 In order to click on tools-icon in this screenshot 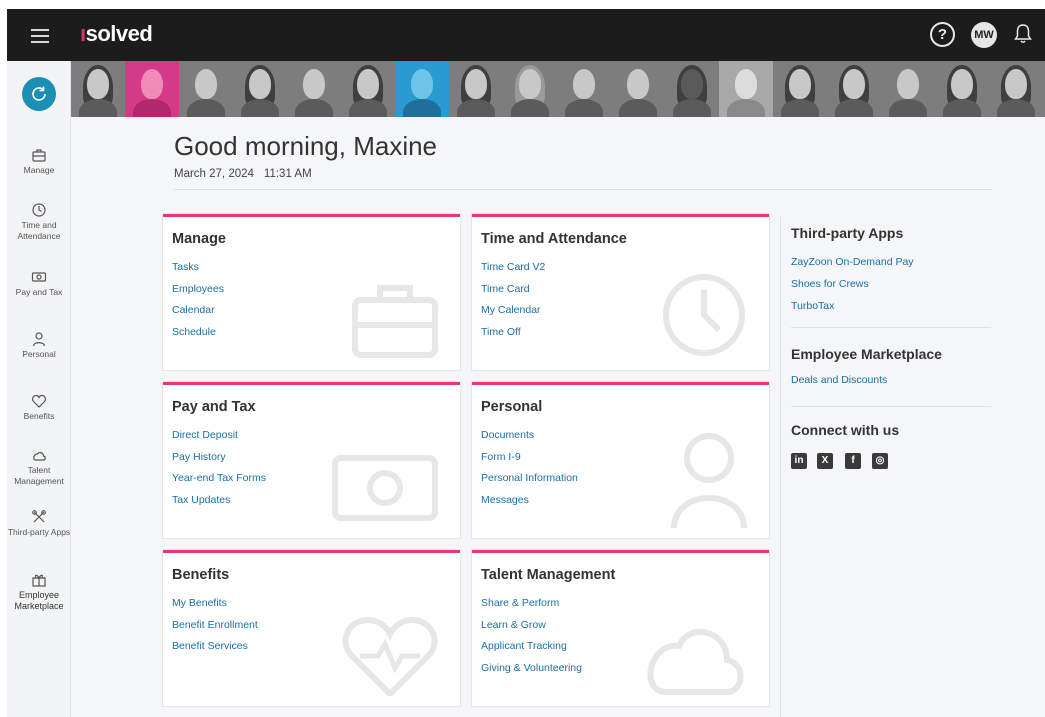, I will do `click(39, 516)`.